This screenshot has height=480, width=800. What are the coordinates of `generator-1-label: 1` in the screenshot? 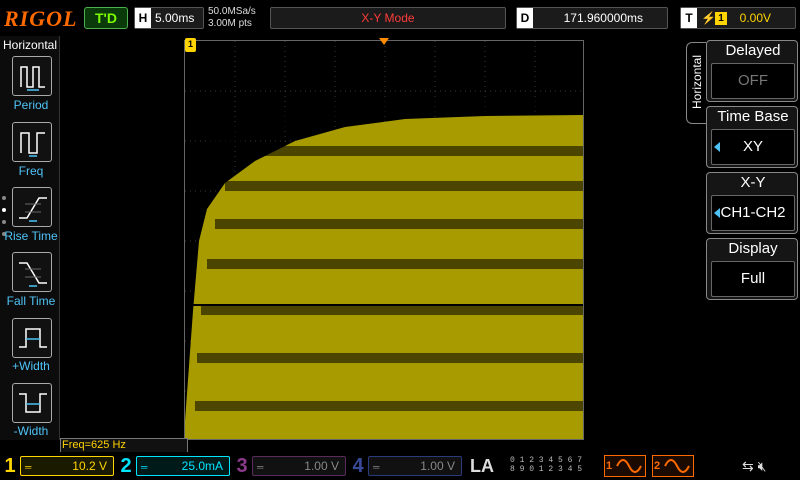 It's located at (609, 466).